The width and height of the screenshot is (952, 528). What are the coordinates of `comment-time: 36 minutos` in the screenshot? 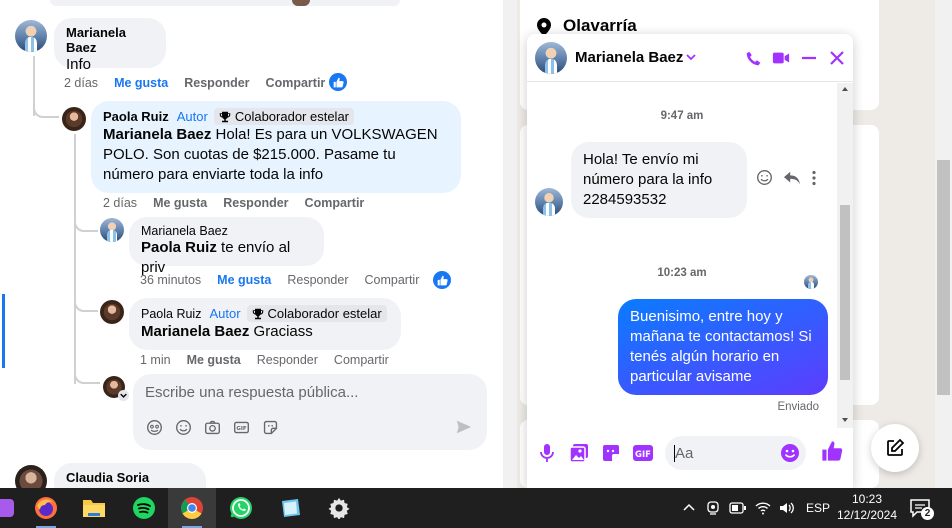 It's located at (170, 280).